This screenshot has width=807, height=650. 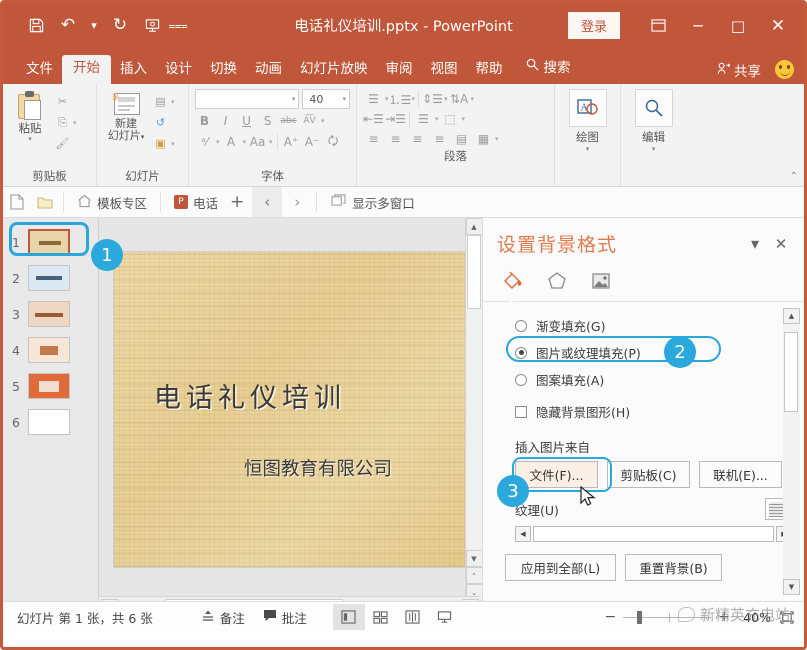 What do you see at coordinates (395, 119) in the screenshot?
I see `increase-indent-button: ⇥☰` at bounding box center [395, 119].